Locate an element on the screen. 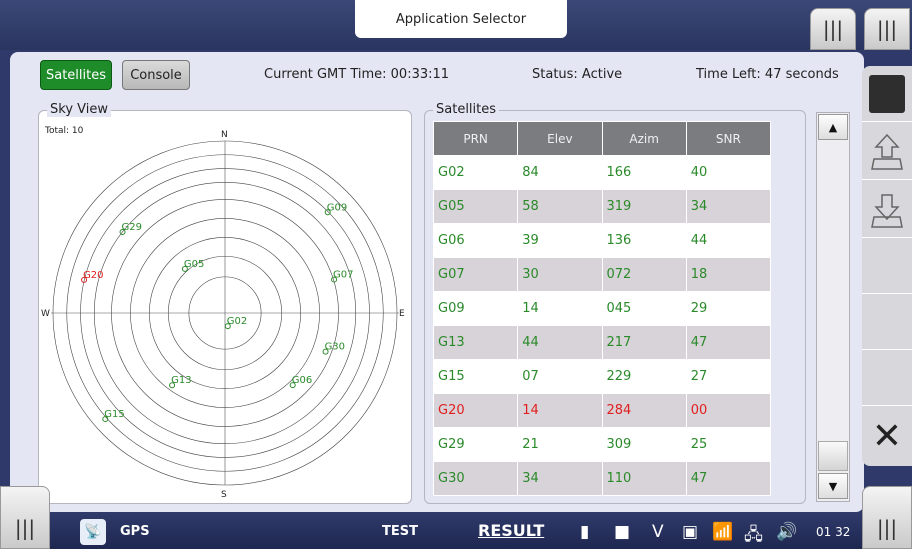 Image resolution: width=912 pixels, height=549 pixels. antenna-icon: 📶 is located at coordinates (723, 532).